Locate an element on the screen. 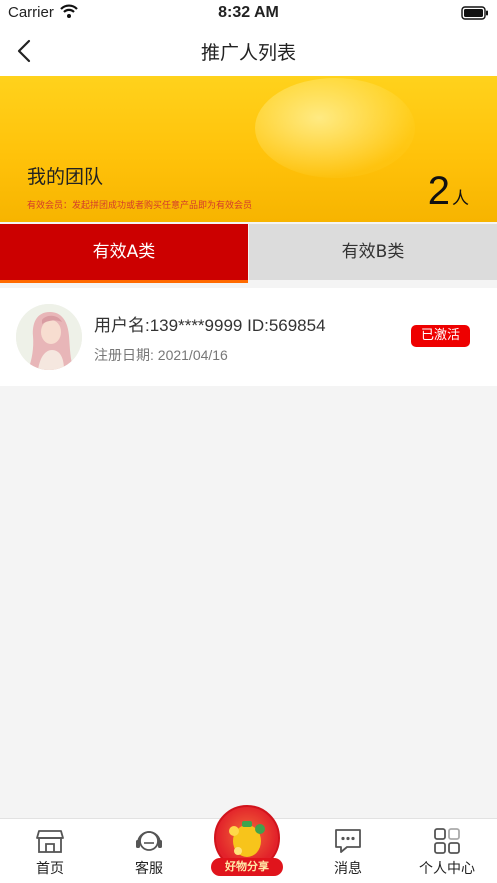  tabbar-service: 客服 is located at coordinates (149, 851).